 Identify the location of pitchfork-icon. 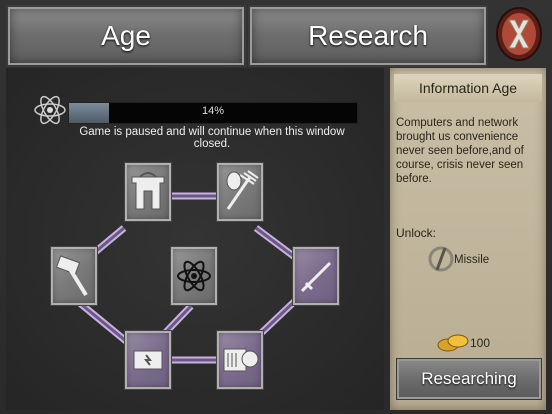
(242, 190).